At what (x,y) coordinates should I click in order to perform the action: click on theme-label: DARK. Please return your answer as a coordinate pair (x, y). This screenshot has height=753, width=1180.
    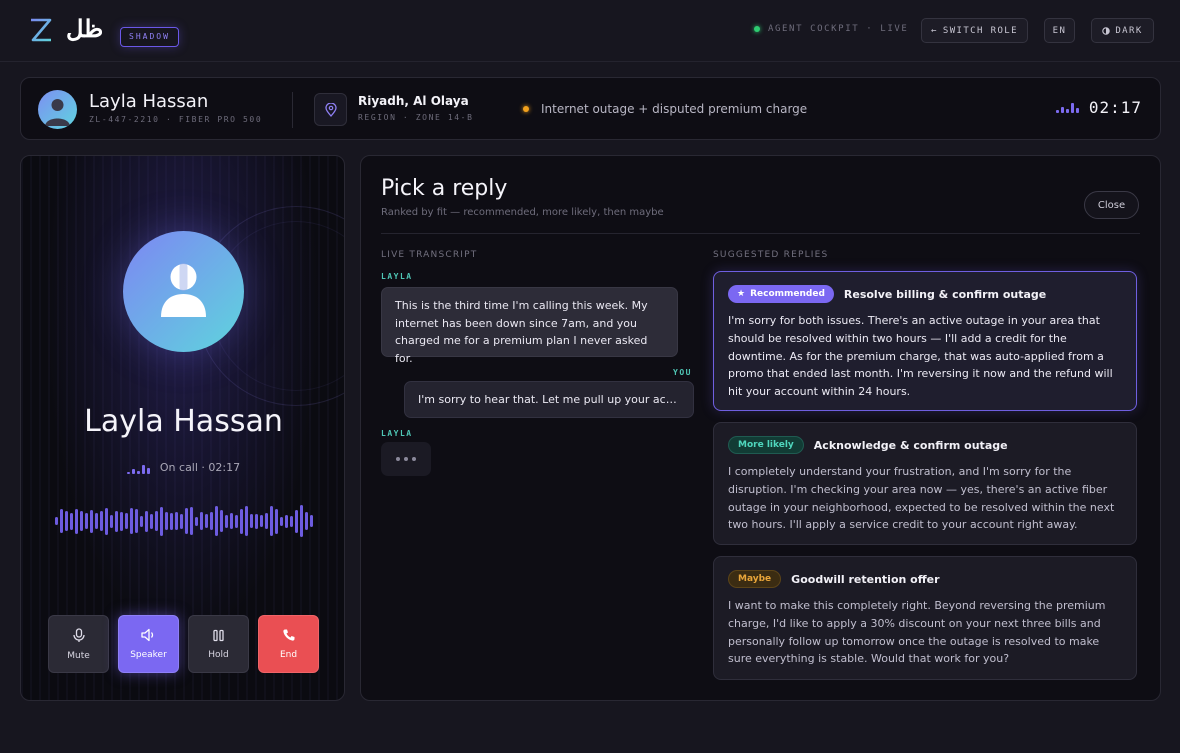
    Looking at the image, I should click on (1129, 30).